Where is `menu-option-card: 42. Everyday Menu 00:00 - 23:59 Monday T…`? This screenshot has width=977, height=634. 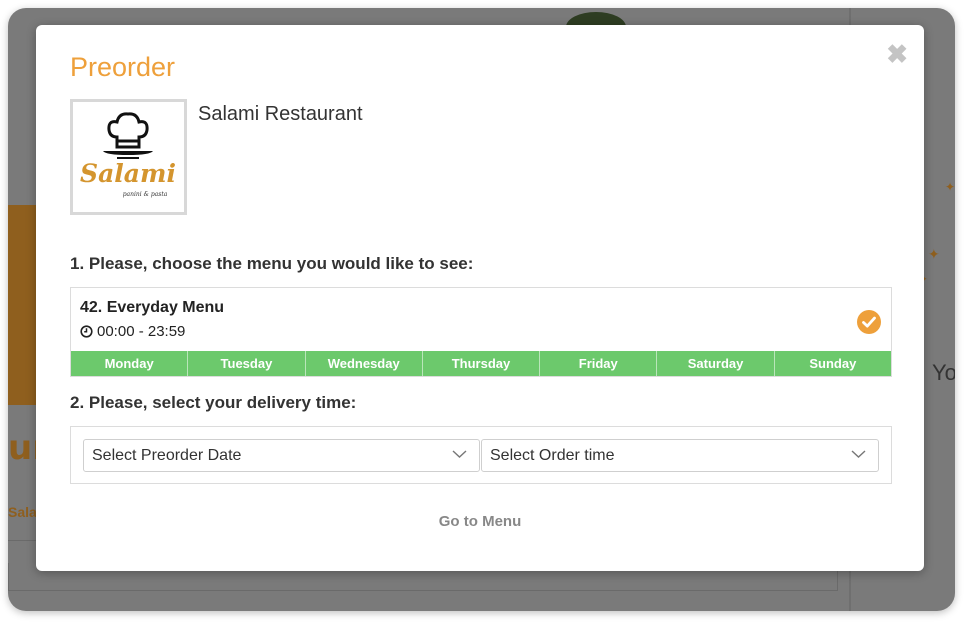 menu-option-card: 42. Everyday Menu 00:00 - 23:59 Monday T… is located at coordinates (481, 332).